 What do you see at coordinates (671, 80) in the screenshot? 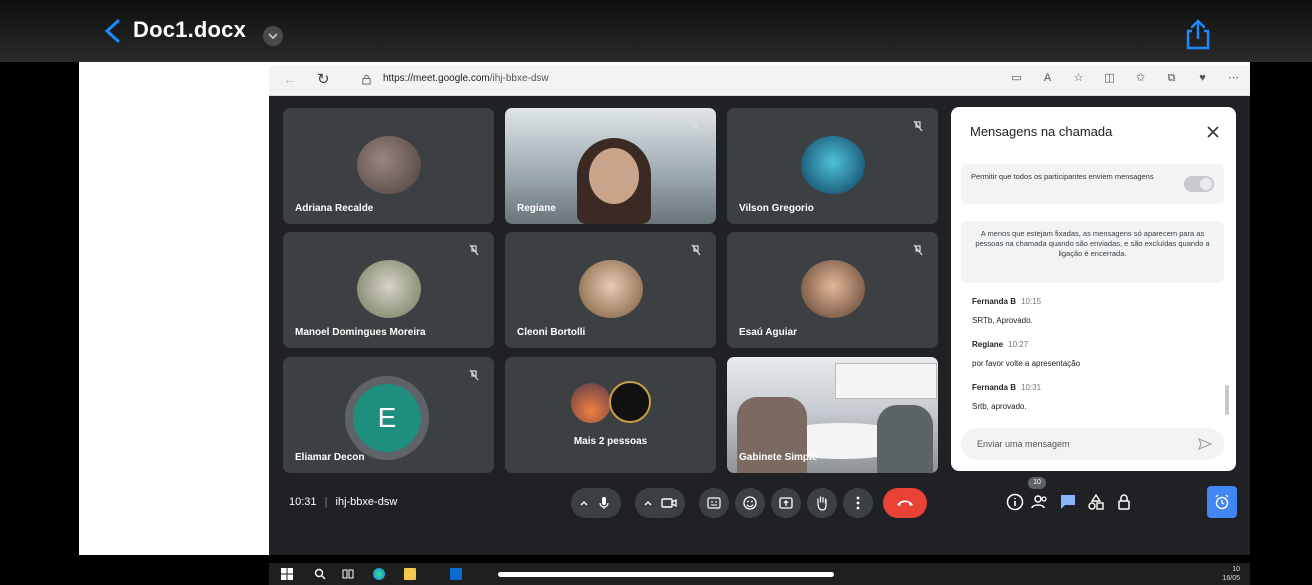
I see `address-bar: https://meet.google.com/ihj-bbxe-dsw` at bounding box center [671, 80].